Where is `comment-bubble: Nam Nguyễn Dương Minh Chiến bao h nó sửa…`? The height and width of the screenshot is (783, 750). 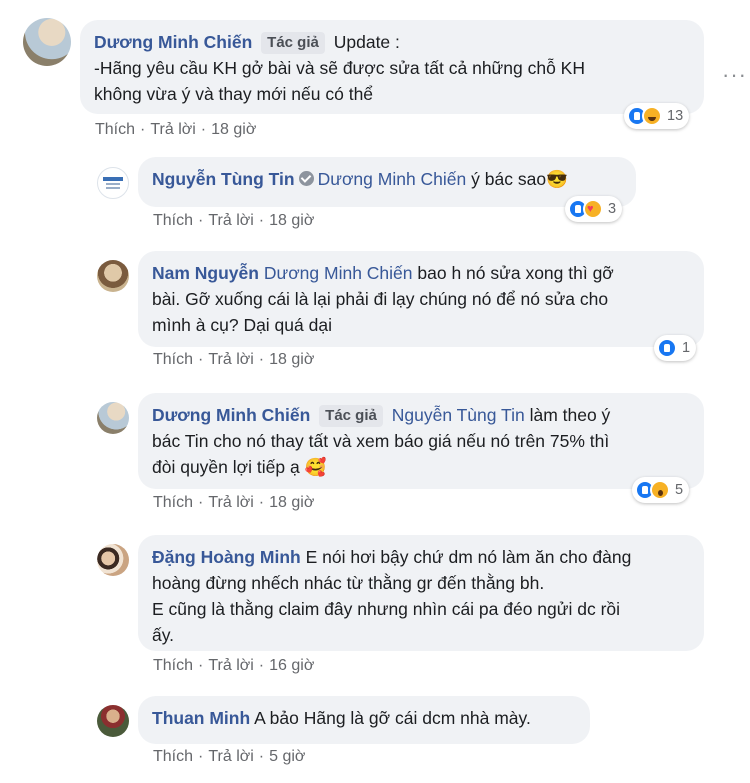
comment-bubble: Nam Nguyễn Dương Minh Chiến bao h nó sửa… is located at coordinates (421, 299).